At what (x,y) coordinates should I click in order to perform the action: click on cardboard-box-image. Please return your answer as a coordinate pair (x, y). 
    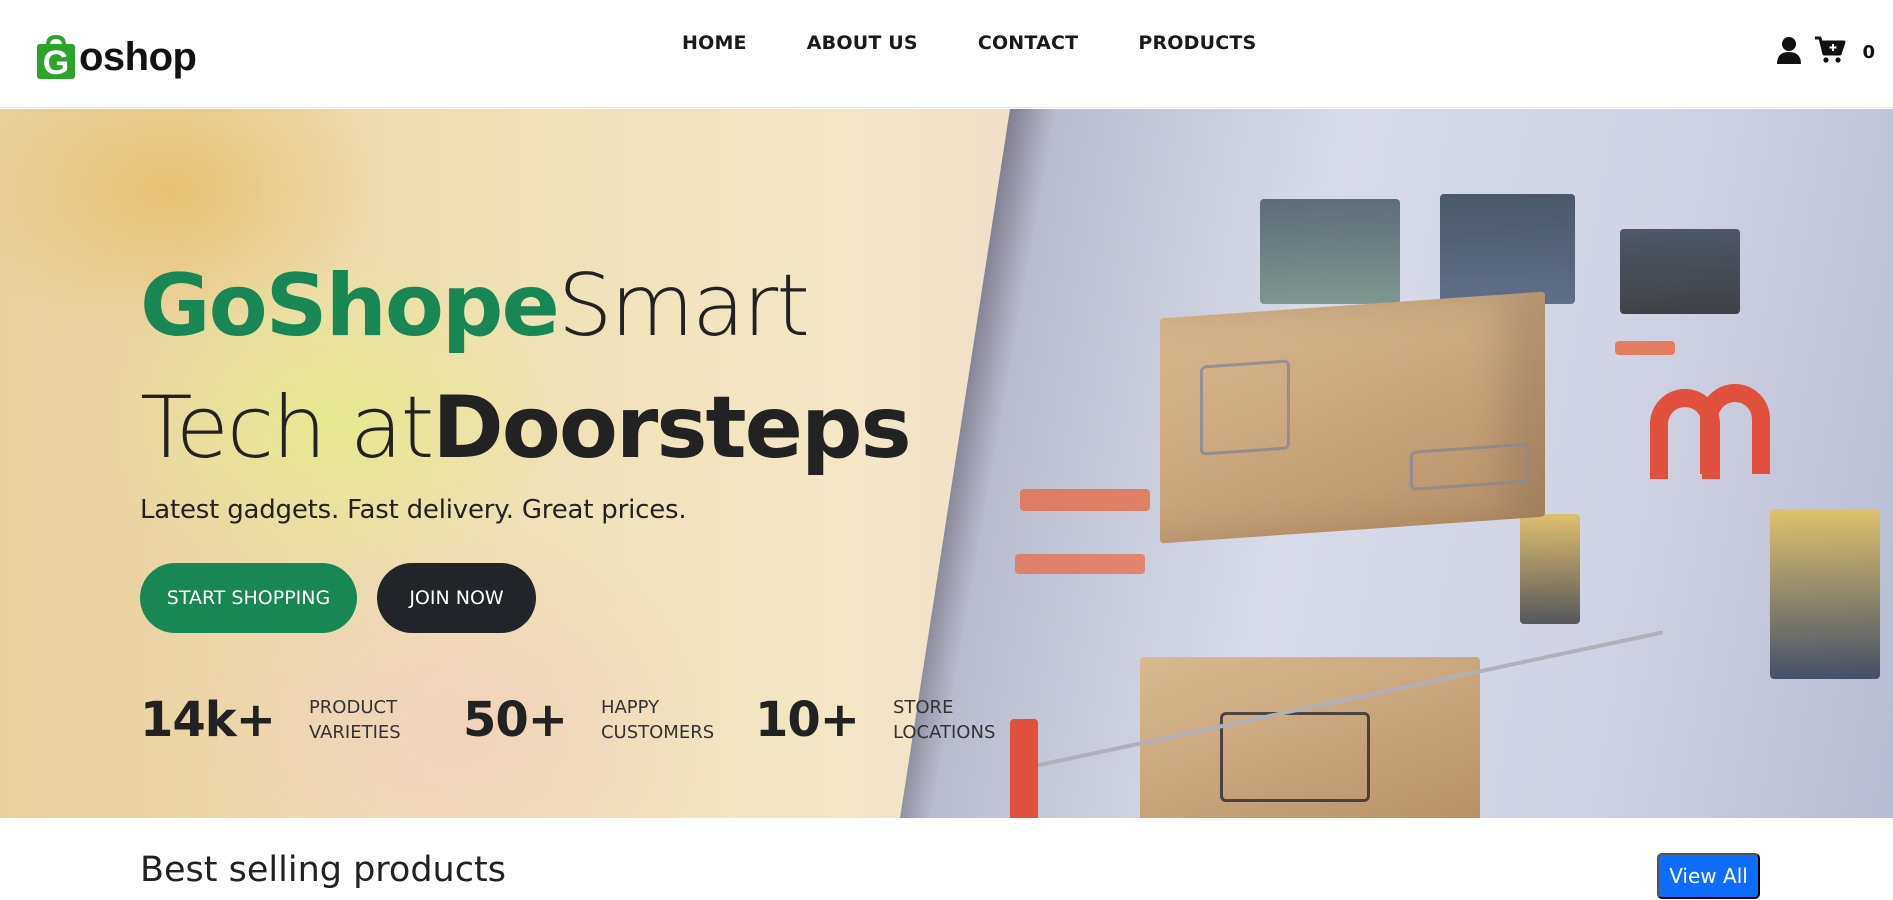
    Looking at the image, I should click on (1352, 417).